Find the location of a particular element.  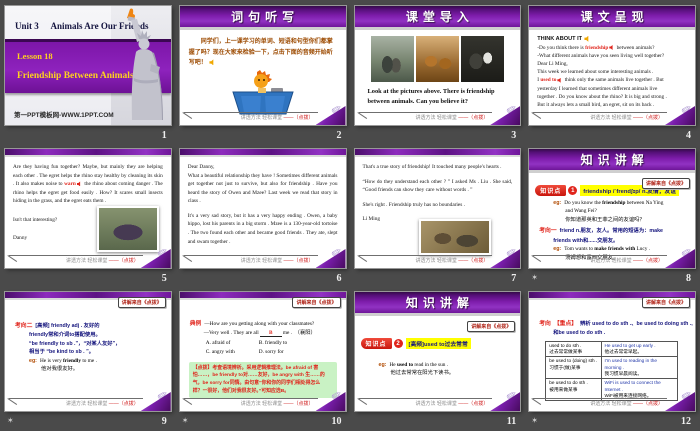

keyword-warn: warn is located at coordinates (70, 184).